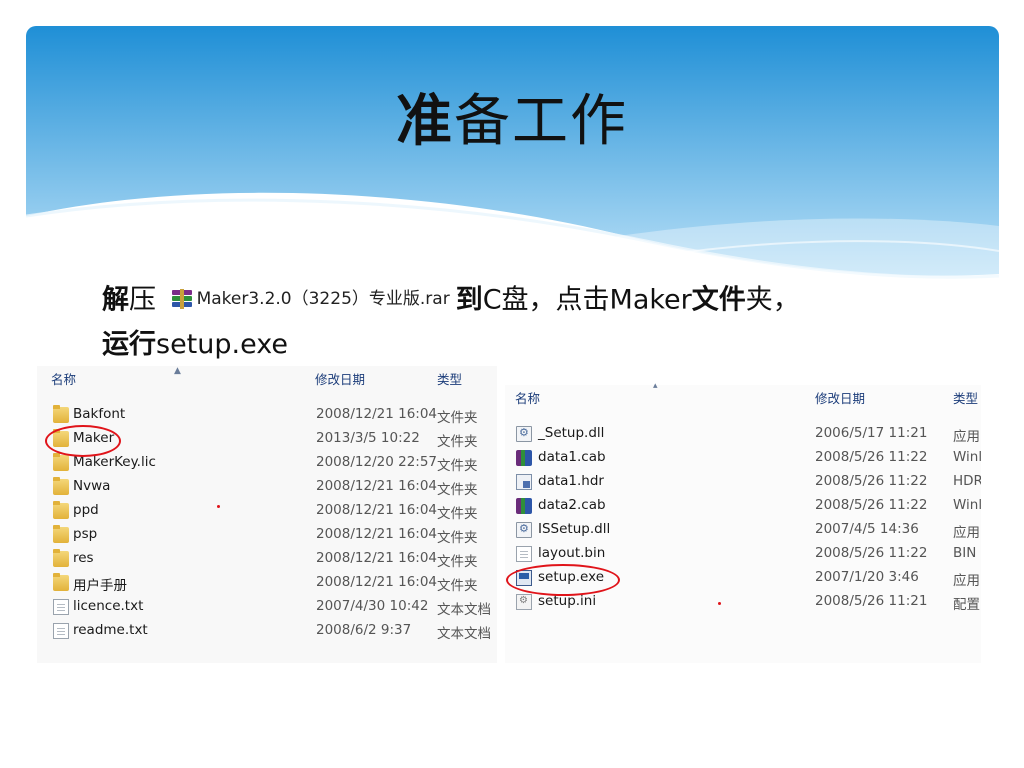  I want to click on file-name: layout.bin, so click(572, 553).